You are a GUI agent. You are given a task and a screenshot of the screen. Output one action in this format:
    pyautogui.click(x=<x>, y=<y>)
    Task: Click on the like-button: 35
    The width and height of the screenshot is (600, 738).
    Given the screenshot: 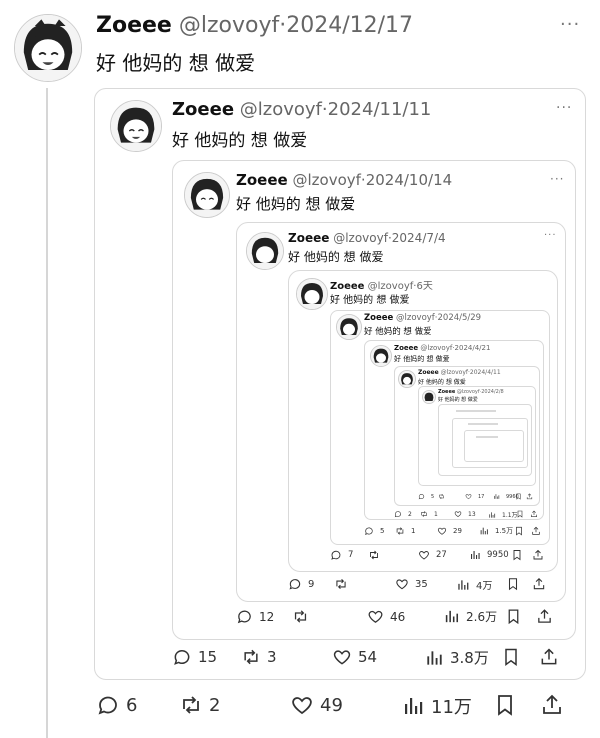 What is the action you would take?
    pyautogui.click(x=411, y=584)
    